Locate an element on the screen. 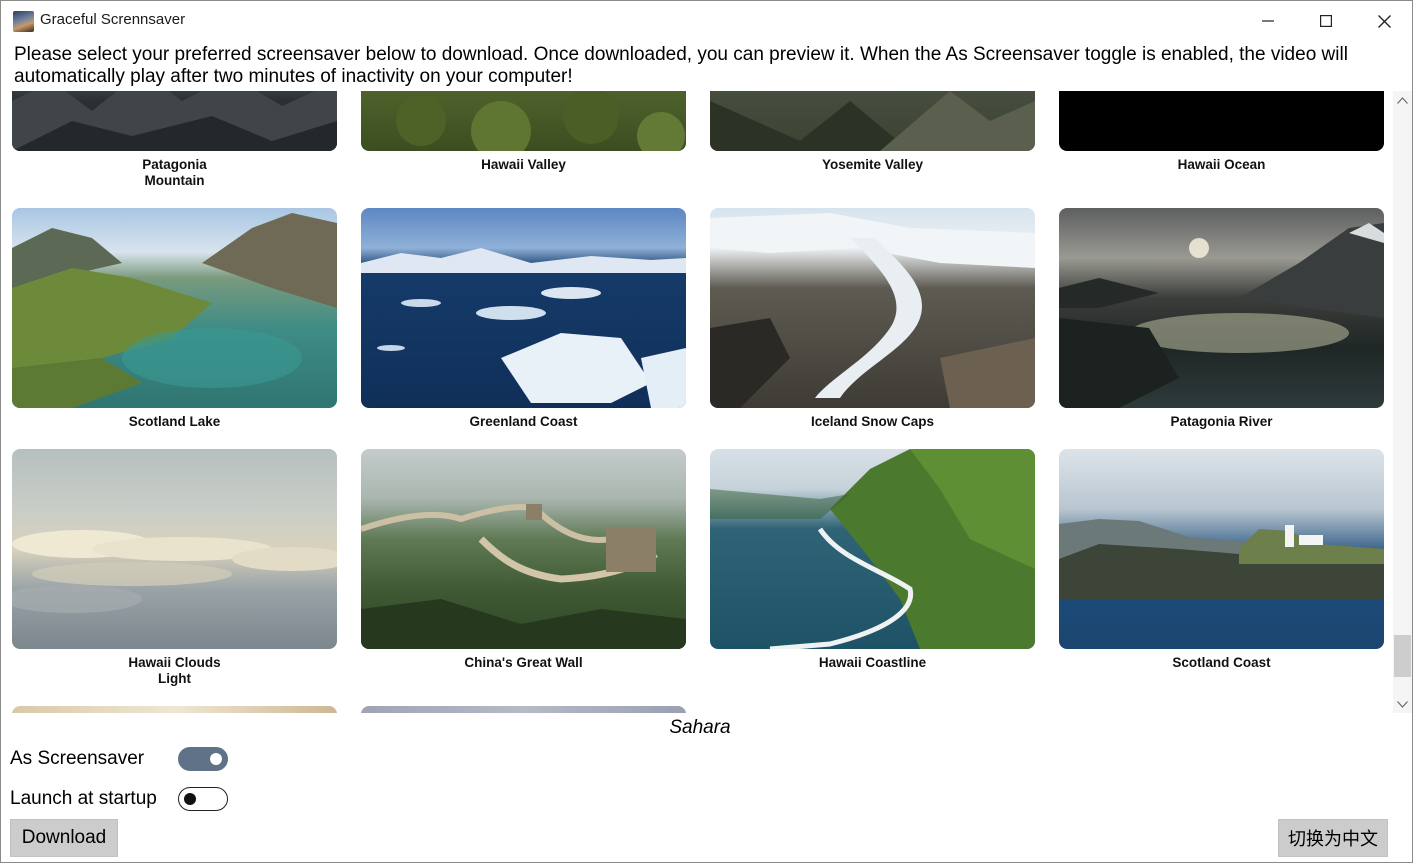  chevron-up-icon is located at coordinates (1402, 100).